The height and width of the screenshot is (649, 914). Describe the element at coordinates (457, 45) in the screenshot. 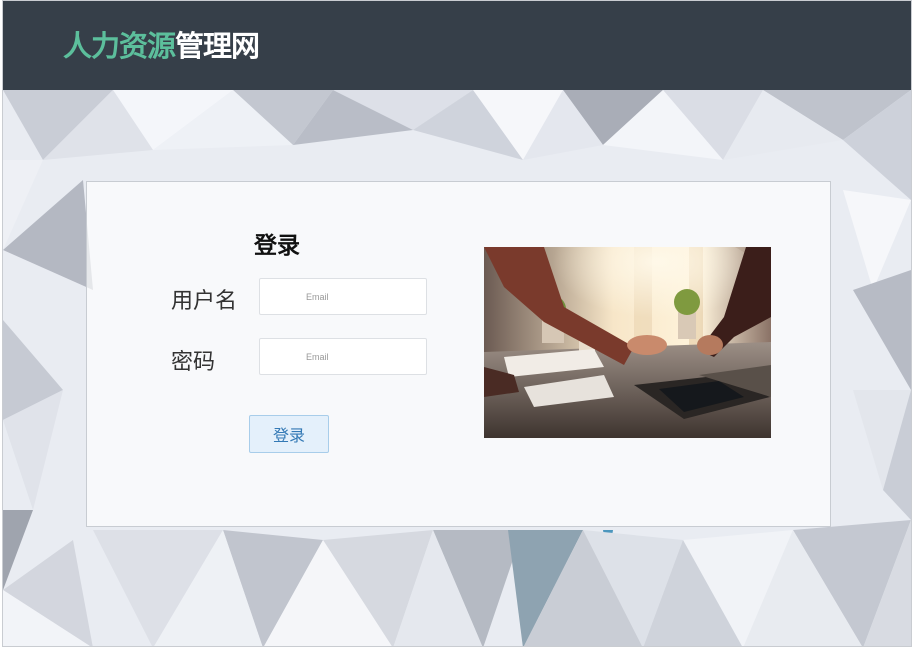

I see `site-header: 人力资源管理网` at that location.